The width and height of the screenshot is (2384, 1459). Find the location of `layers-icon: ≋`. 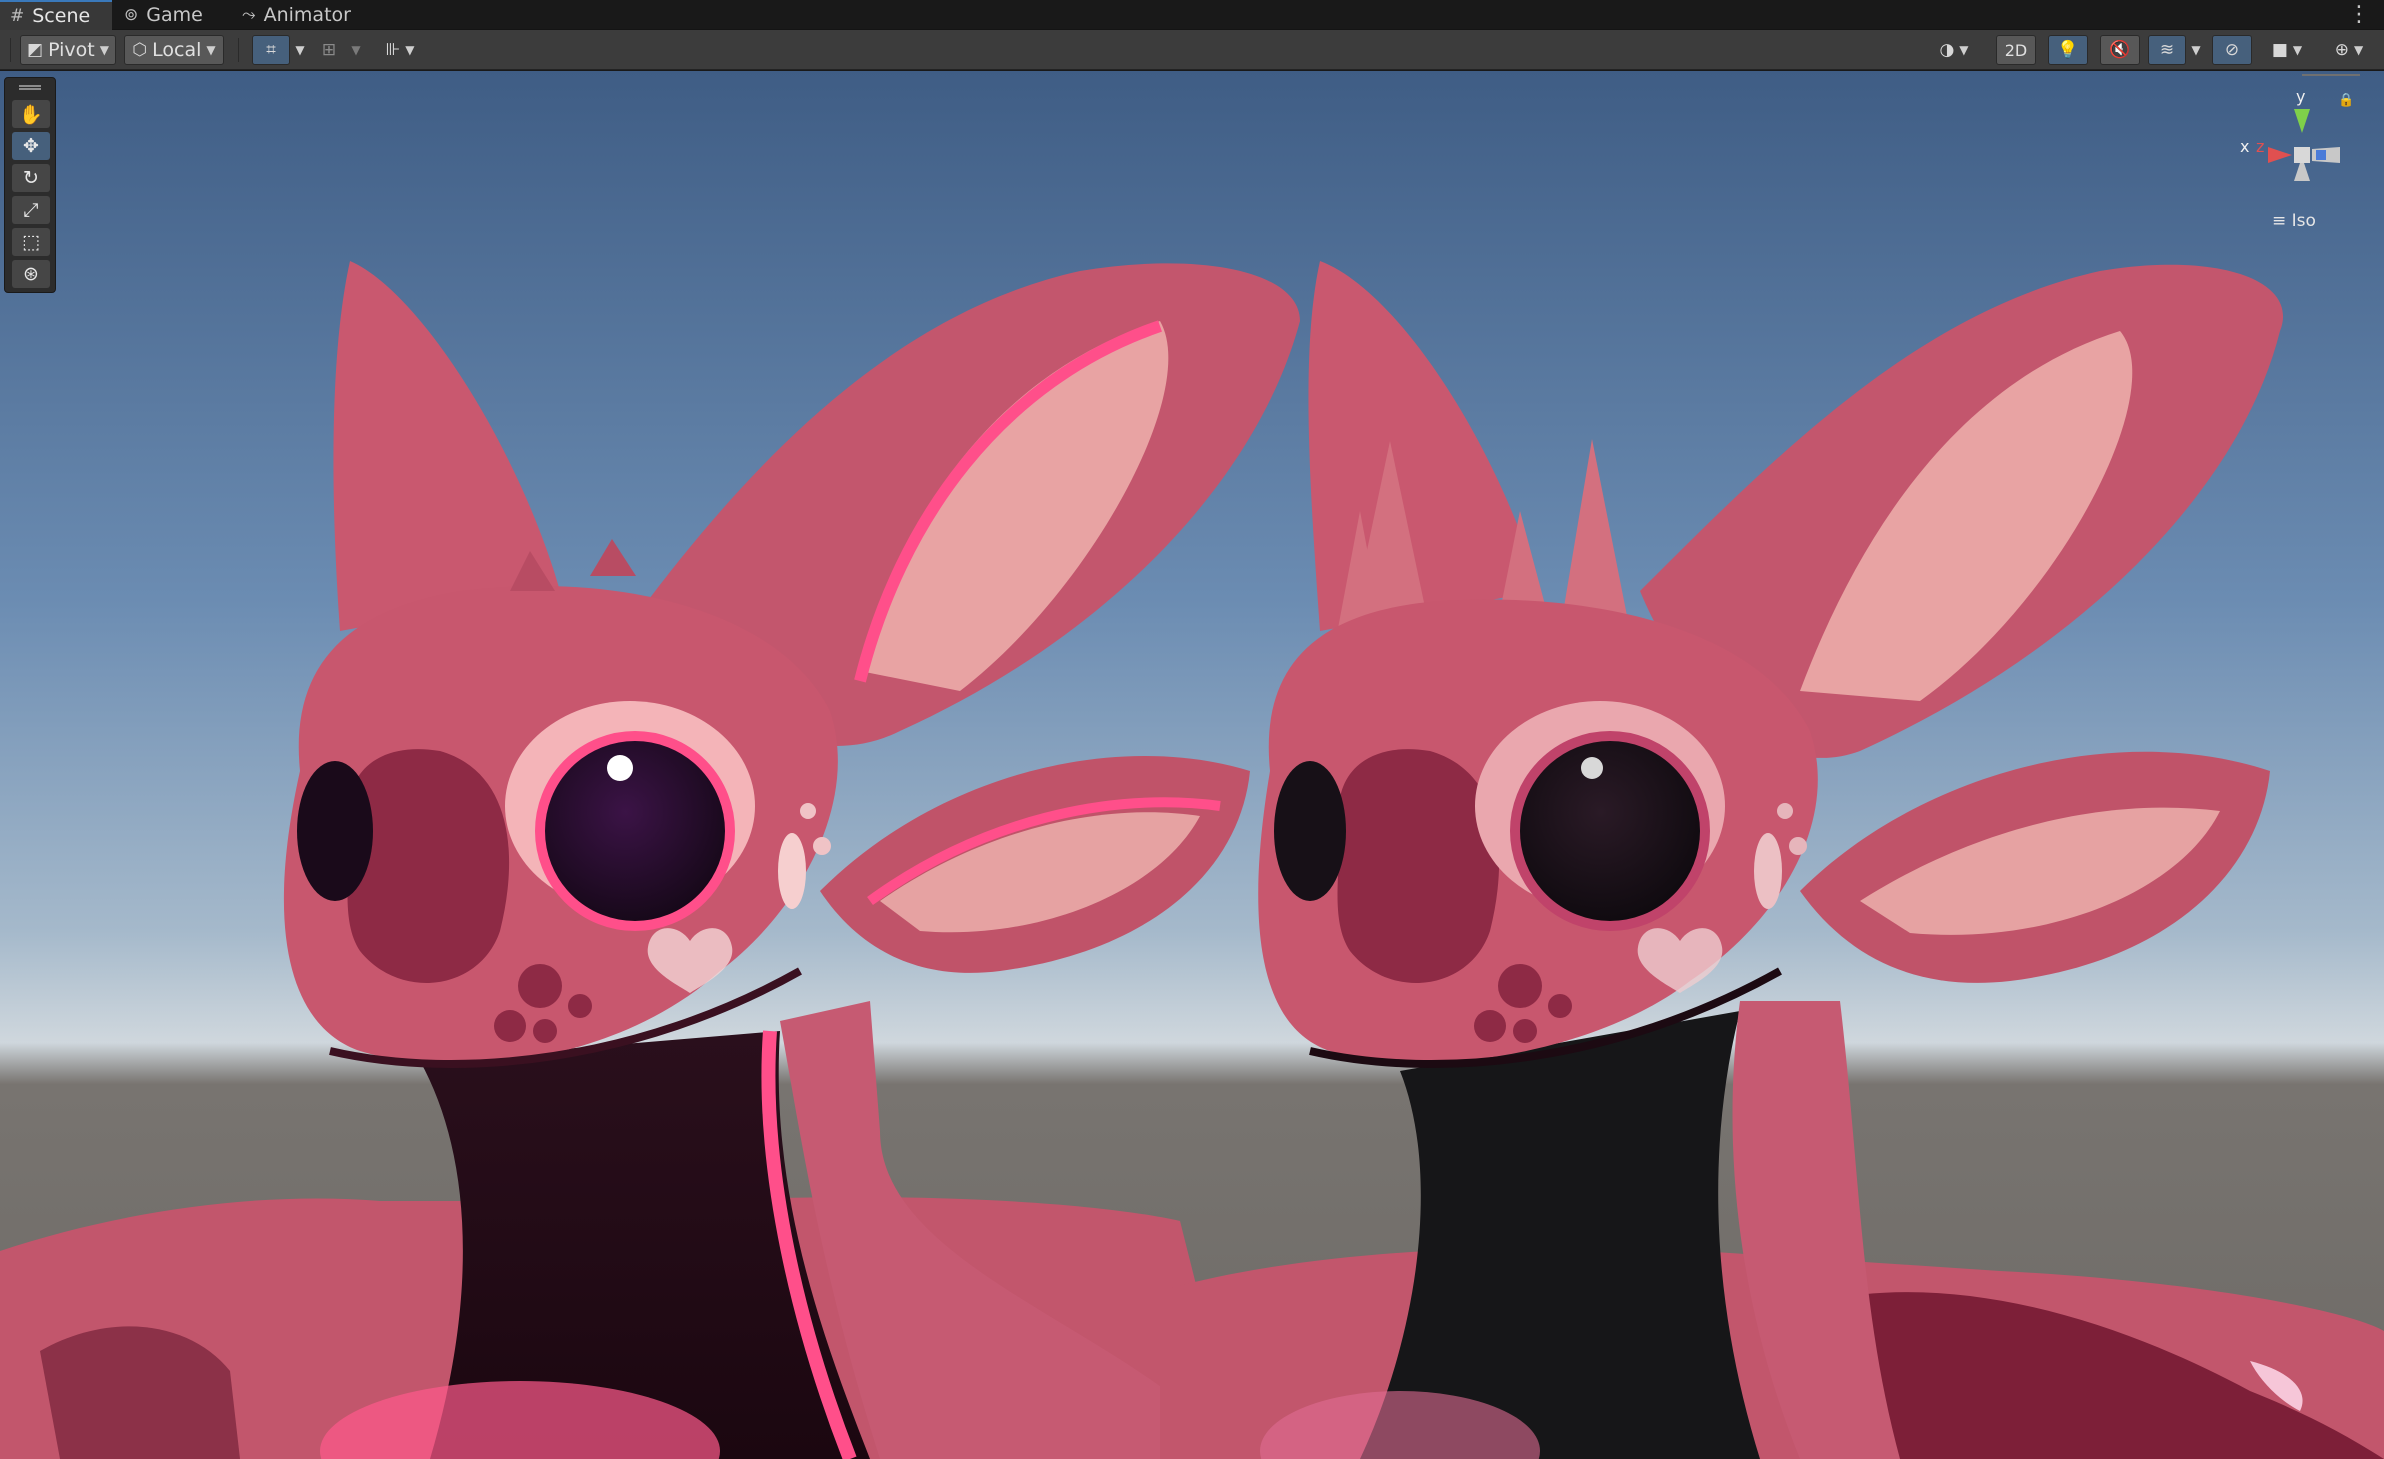

layers-icon: ≋ is located at coordinates (2167, 50).